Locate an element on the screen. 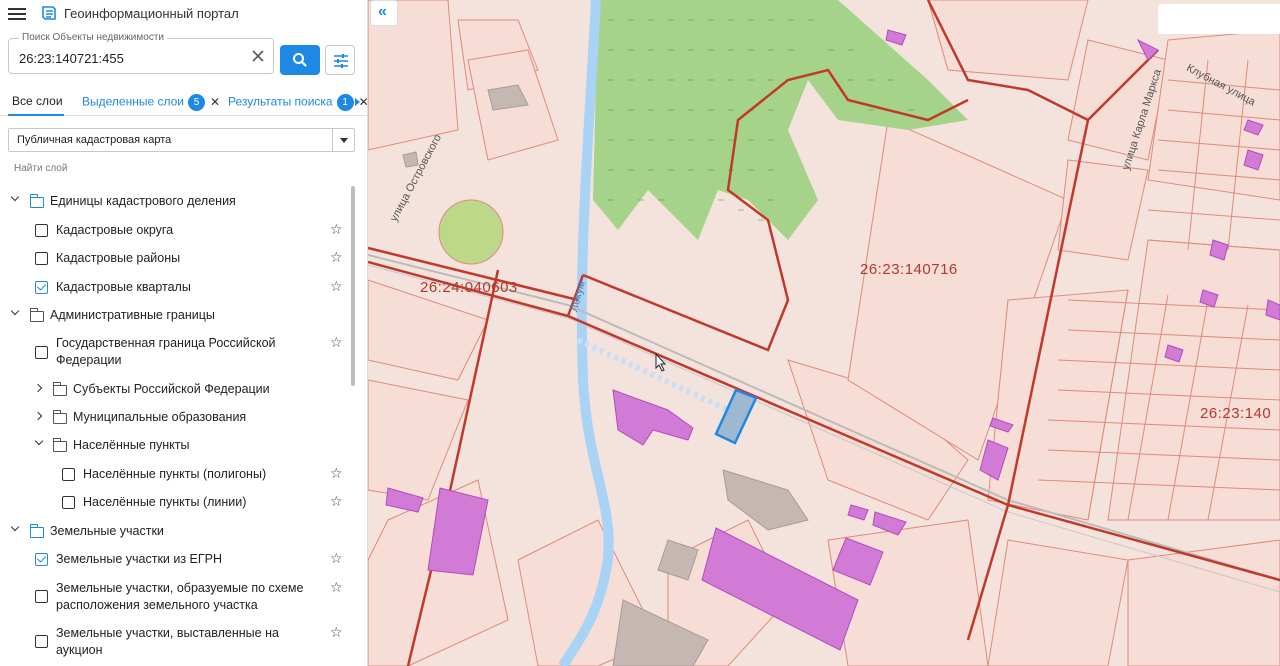 The height and width of the screenshot is (666, 1280). tab-underline is located at coordinates (36, 115).